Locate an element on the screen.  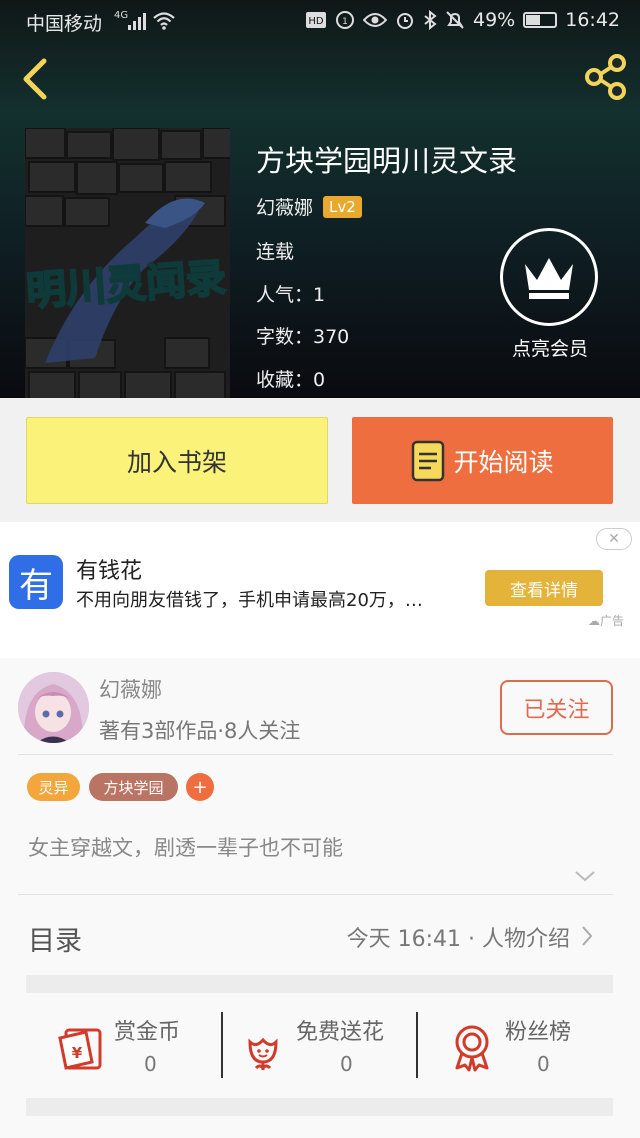
reward-coins-label: 赏金币 is located at coordinates (147, 1032).